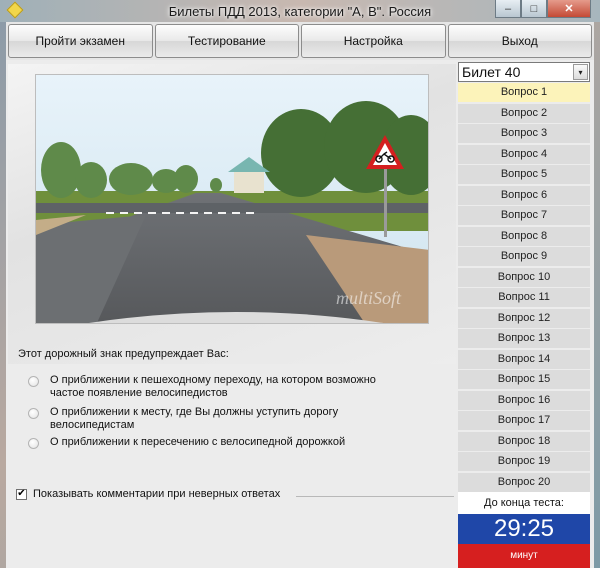 This screenshot has width=600, height=568. I want to click on ticket-select: Билет 40 ▾, so click(524, 72).